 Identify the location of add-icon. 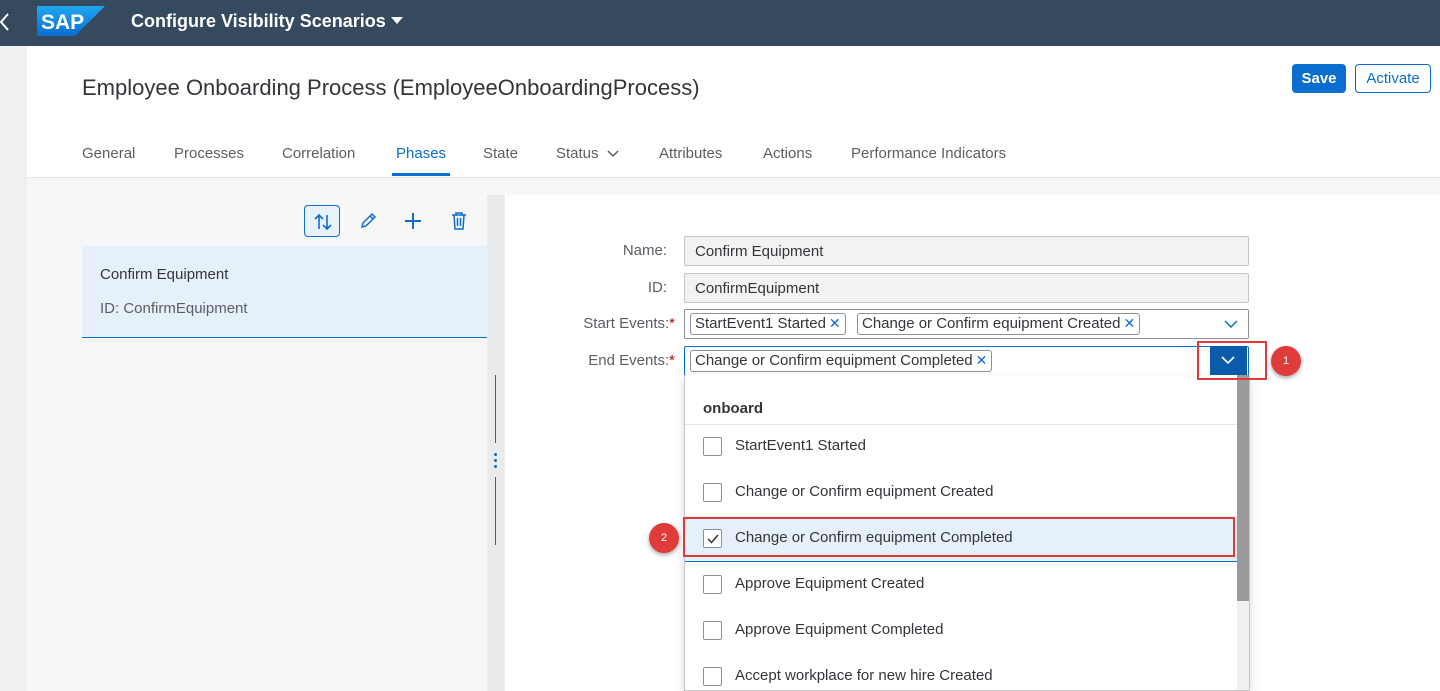
(413, 221).